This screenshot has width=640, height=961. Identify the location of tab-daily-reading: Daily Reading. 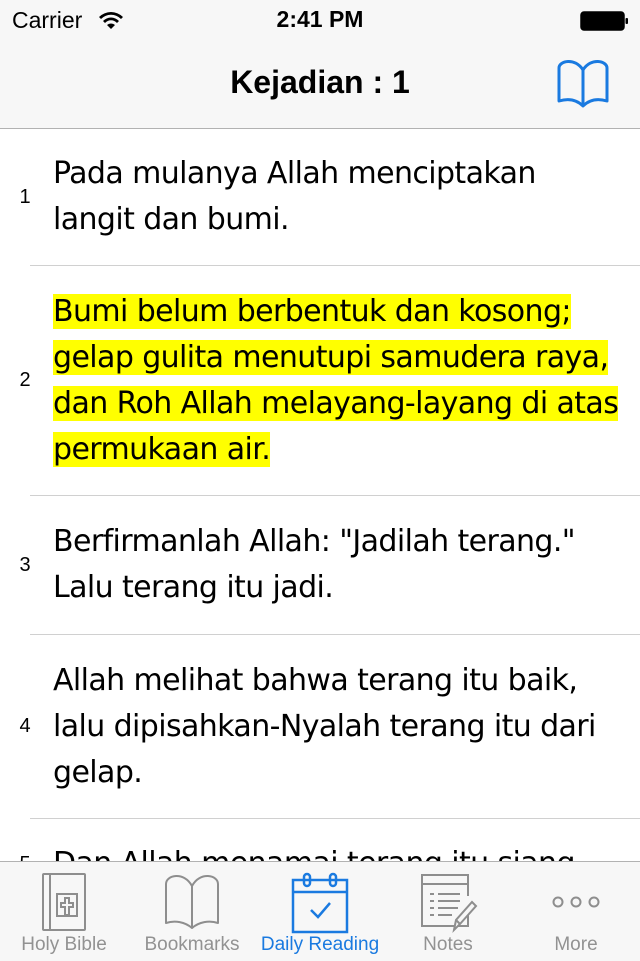
(320, 911).